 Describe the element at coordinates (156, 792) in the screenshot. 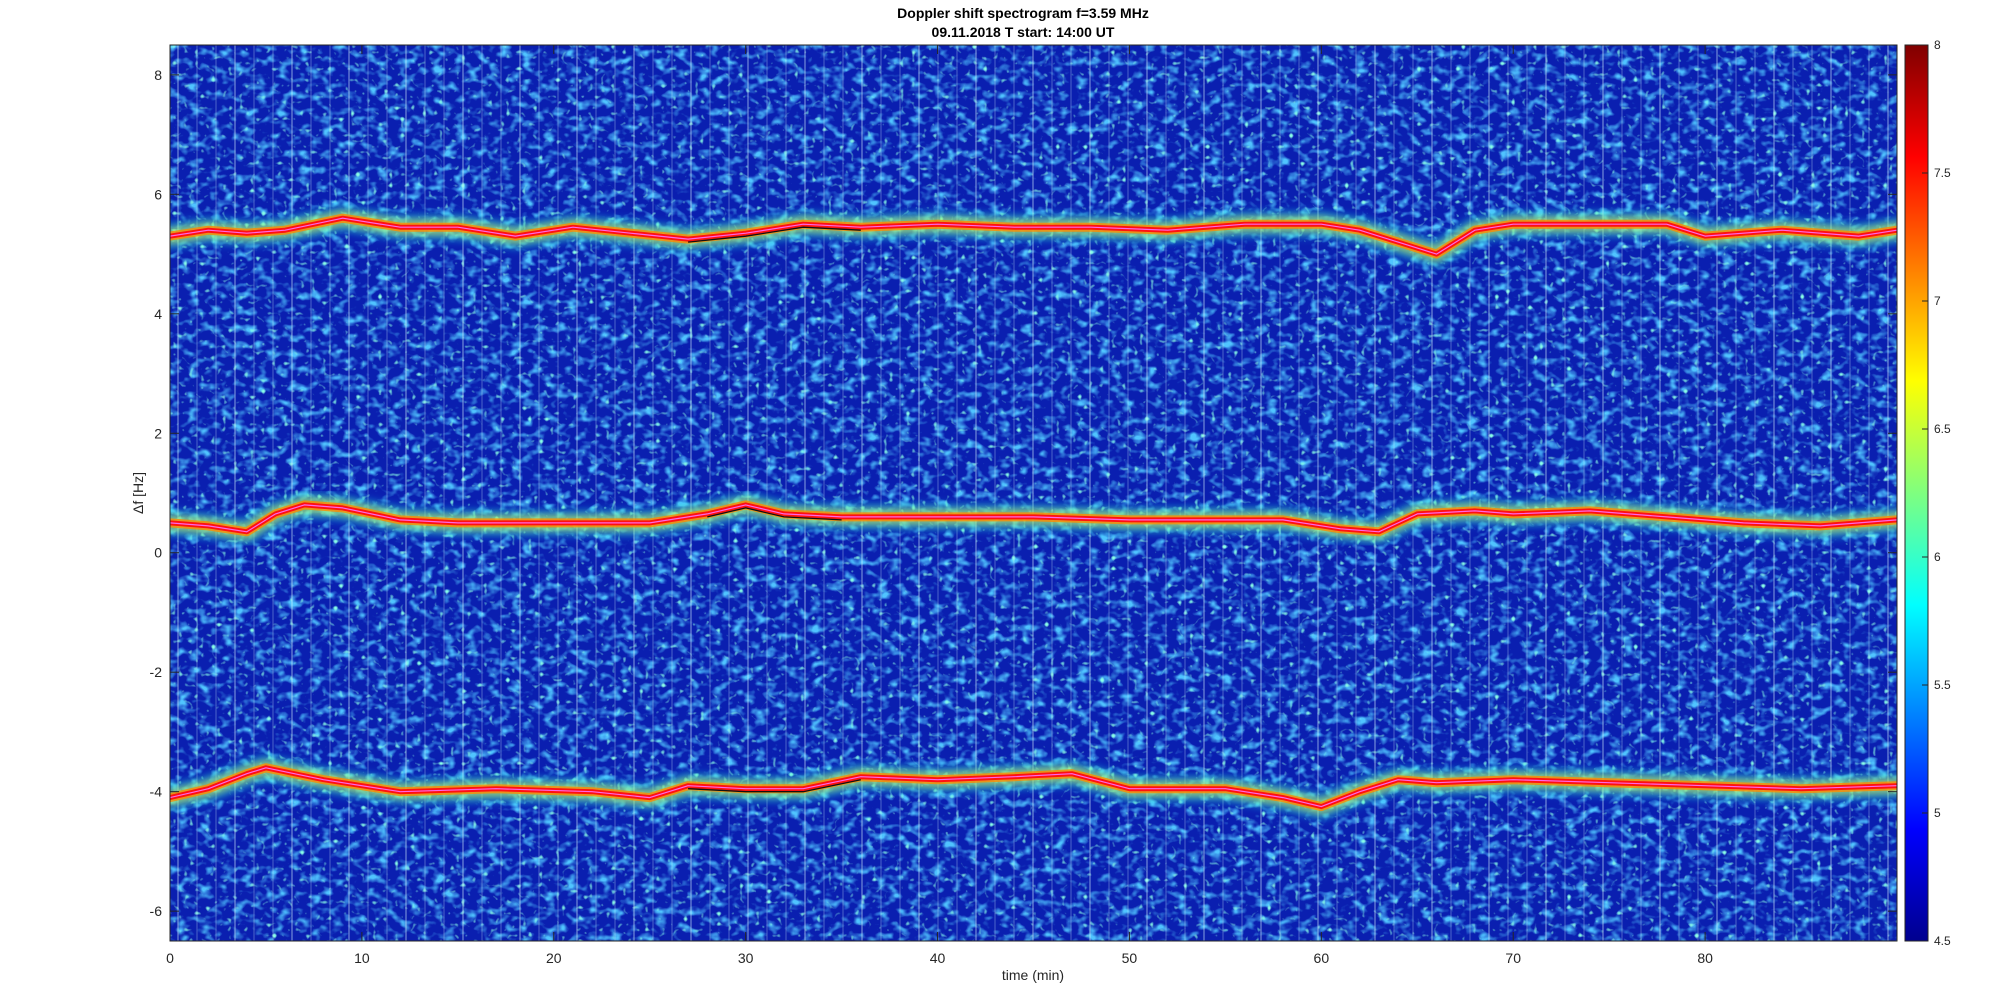

I see `y-tick-label: -4` at that location.